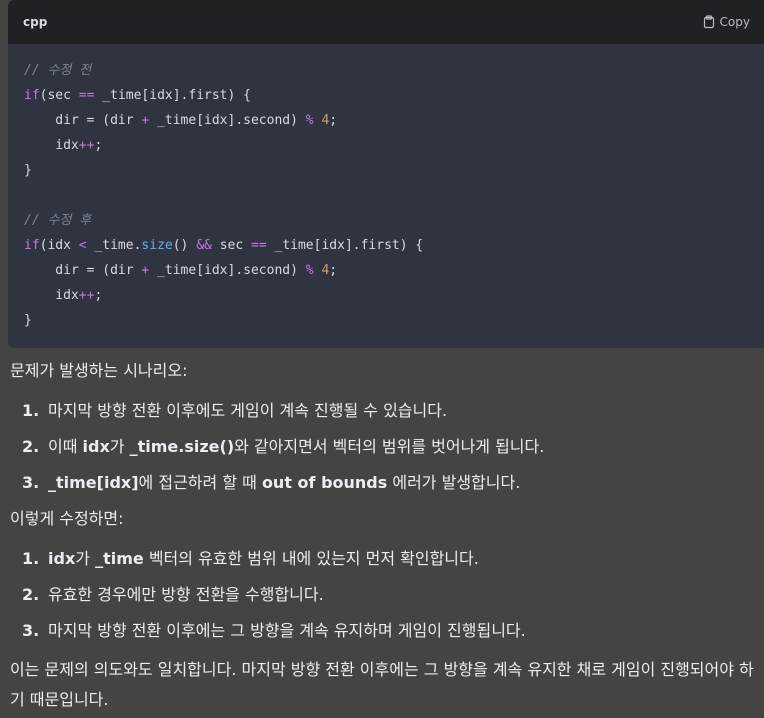 This screenshot has width=764, height=718. I want to click on code-token: // 수정 후, so click(58, 220).